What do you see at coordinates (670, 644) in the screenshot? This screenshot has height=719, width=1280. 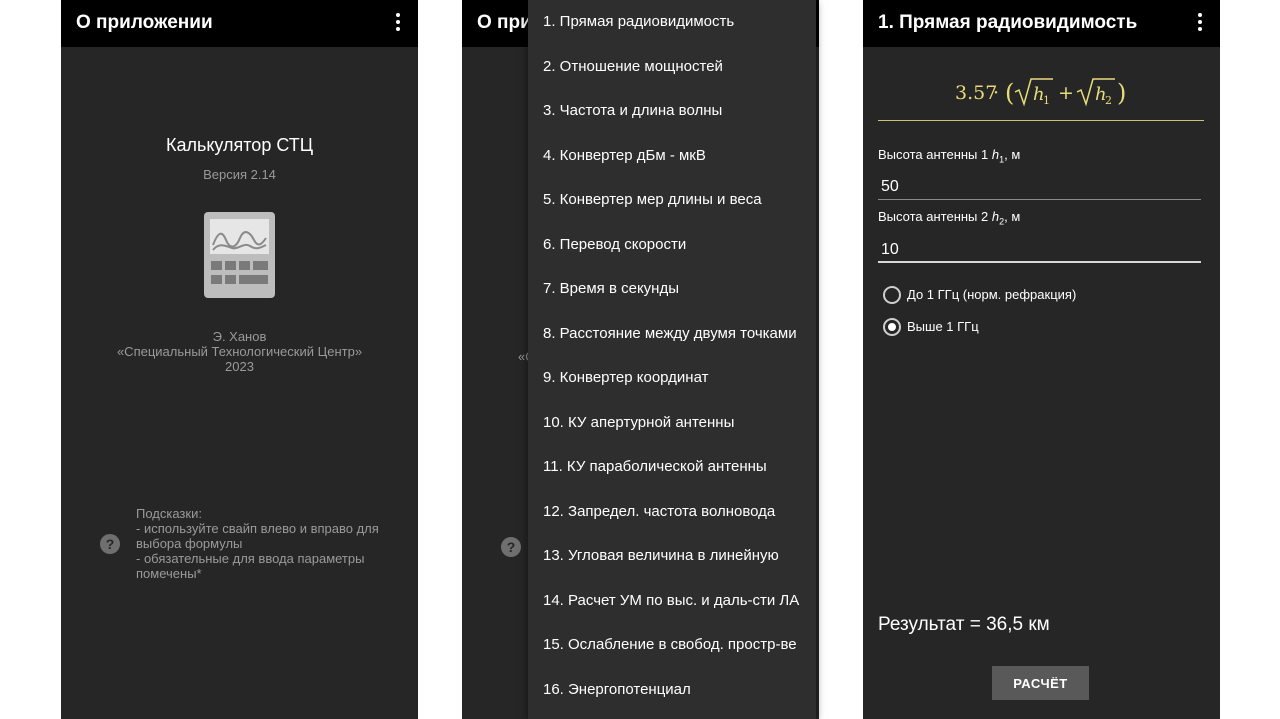 I see `menu-item: 15. Ослабление в свобод. простр-ве` at bounding box center [670, 644].